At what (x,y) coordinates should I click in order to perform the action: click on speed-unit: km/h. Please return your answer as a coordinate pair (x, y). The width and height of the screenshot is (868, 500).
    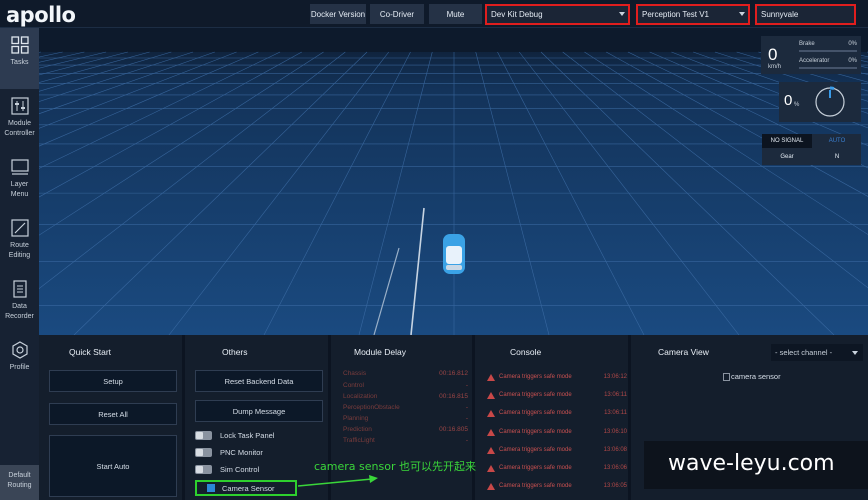
    Looking at the image, I should click on (775, 67).